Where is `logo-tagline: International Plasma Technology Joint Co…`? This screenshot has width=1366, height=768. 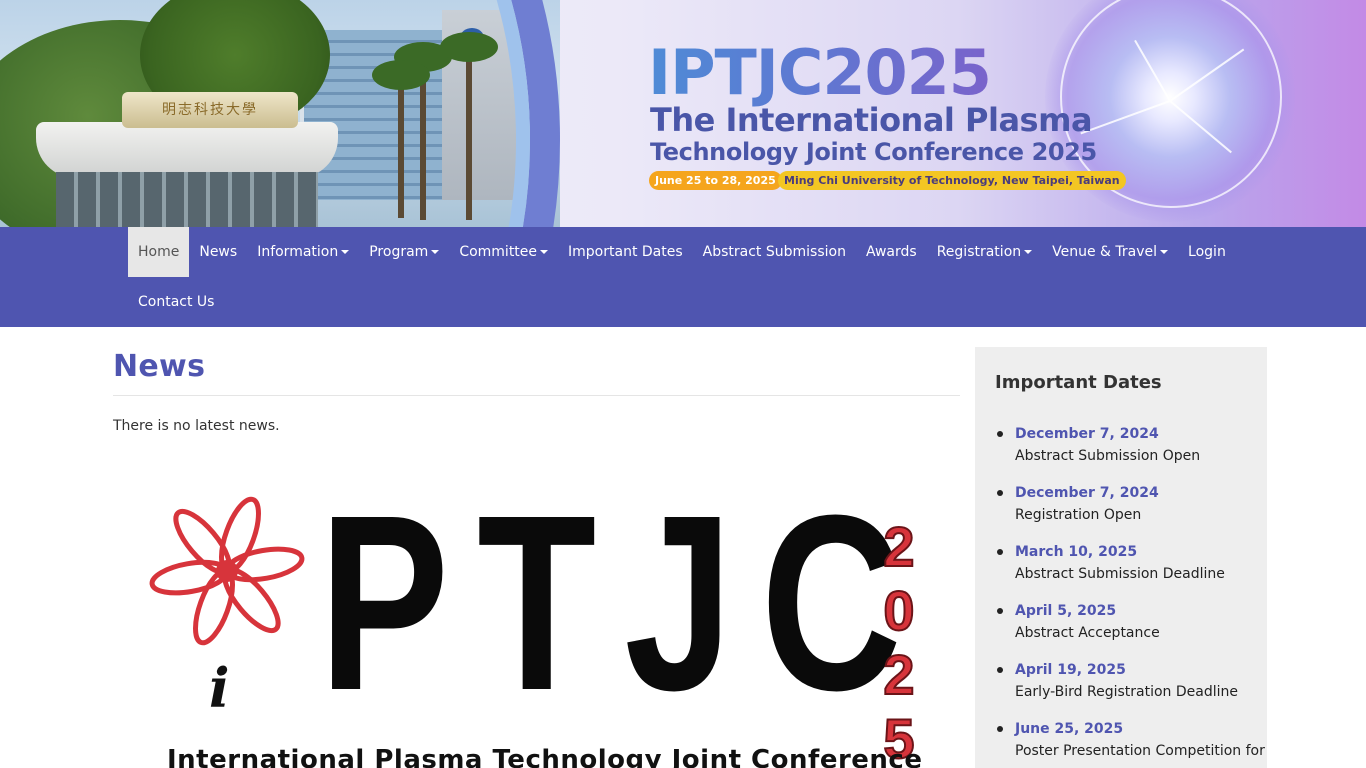
logo-tagline: International Plasma Technology Joint Co… is located at coordinates (545, 756).